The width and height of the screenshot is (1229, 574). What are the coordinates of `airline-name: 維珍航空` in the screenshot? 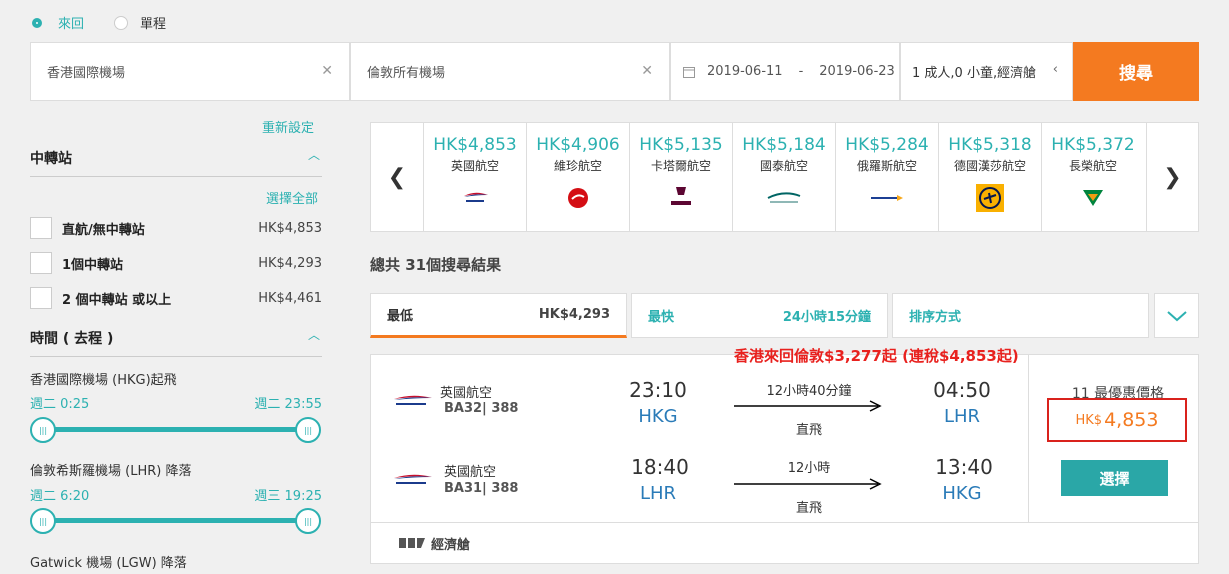 It's located at (577, 166).